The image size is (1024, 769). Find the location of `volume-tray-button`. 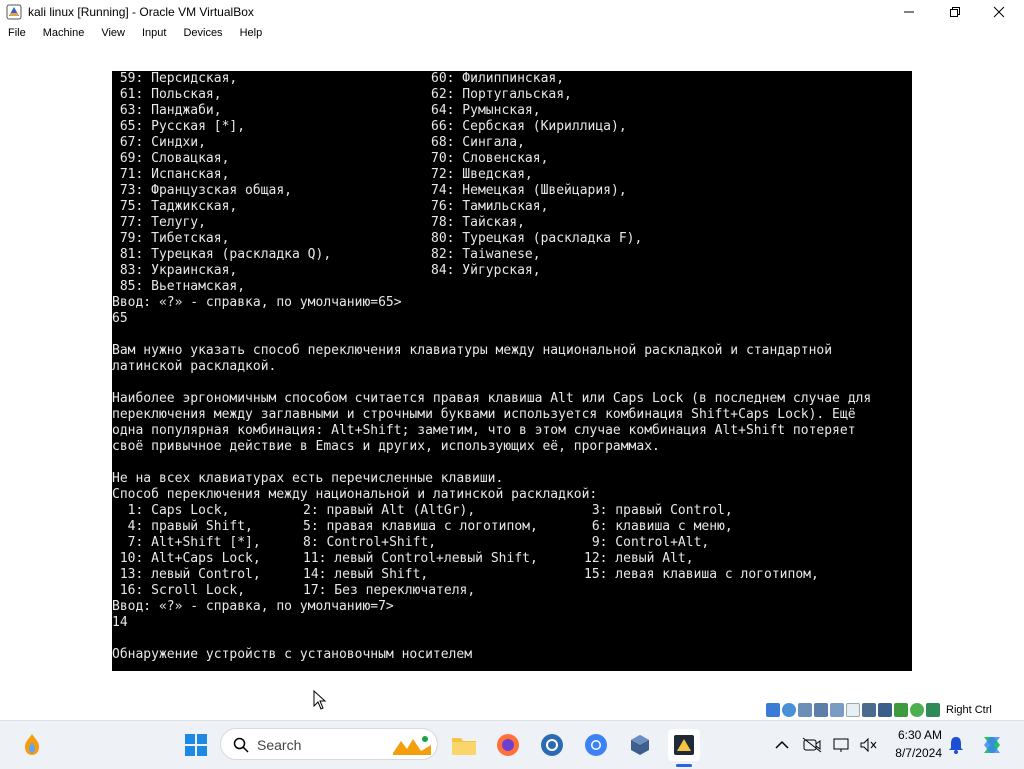

volume-tray-button is located at coordinates (868, 745).